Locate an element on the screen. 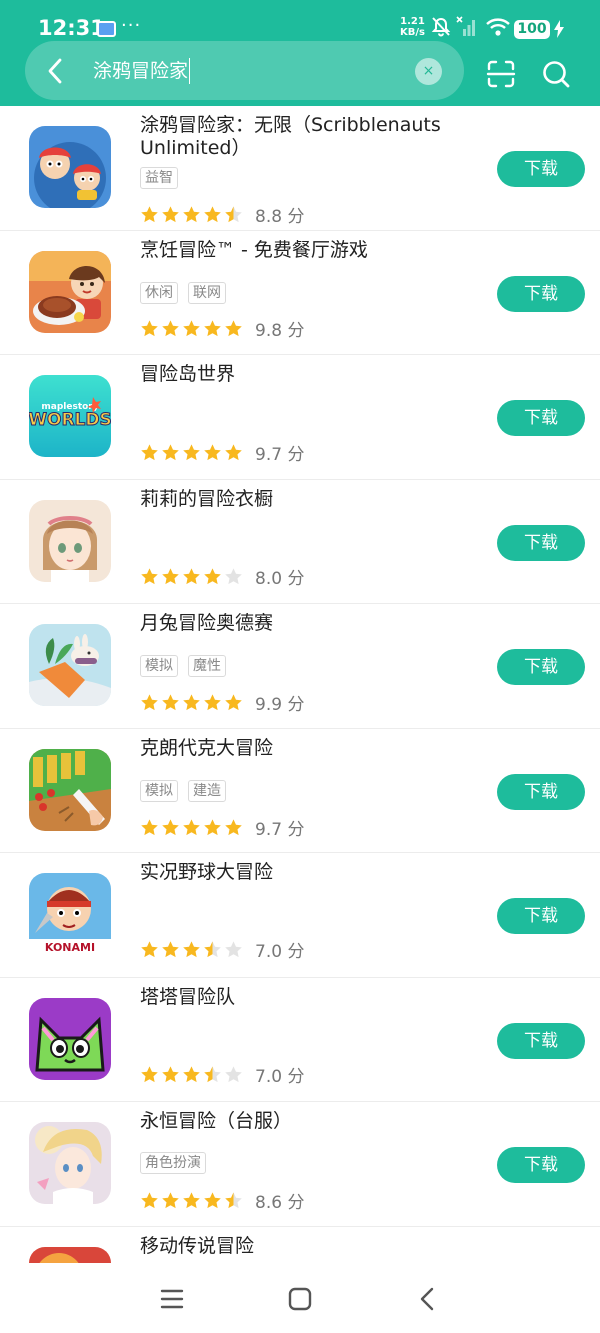 This screenshot has height=1333, width=600. app-icon-klondike-adventures is located at coordinates (70, 789).